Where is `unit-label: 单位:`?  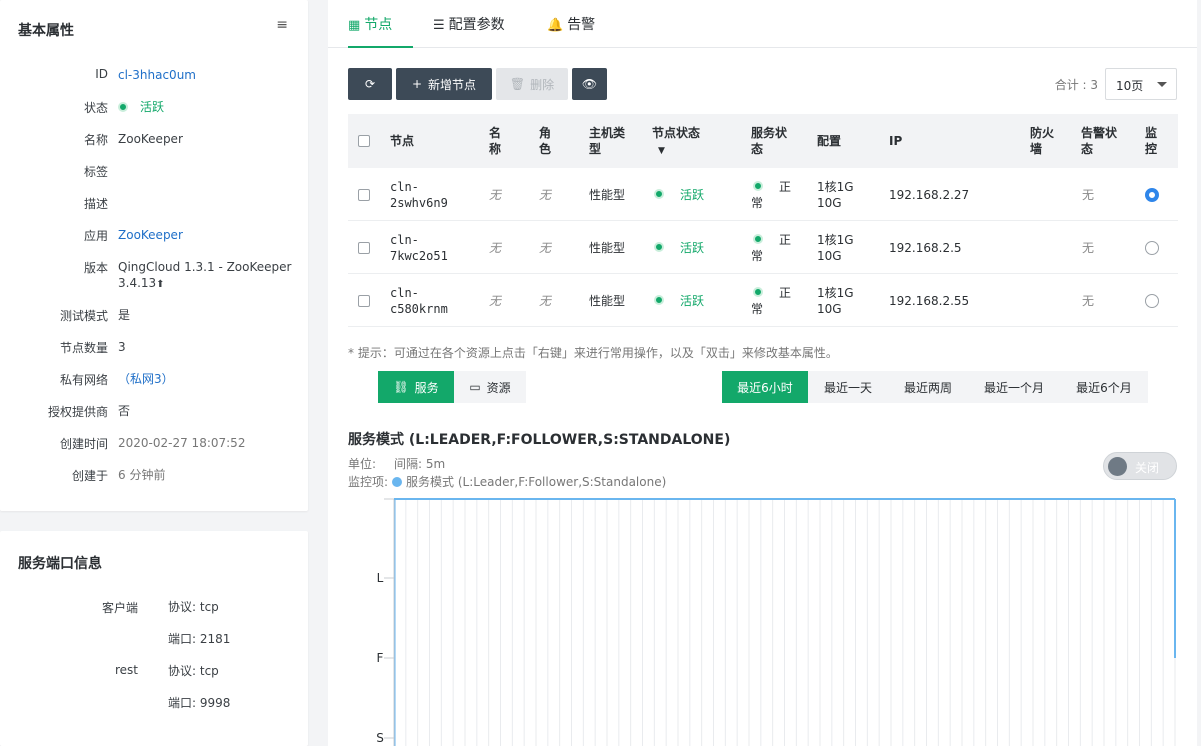
unit-label: 单位: is located at coordinates (362, 464).